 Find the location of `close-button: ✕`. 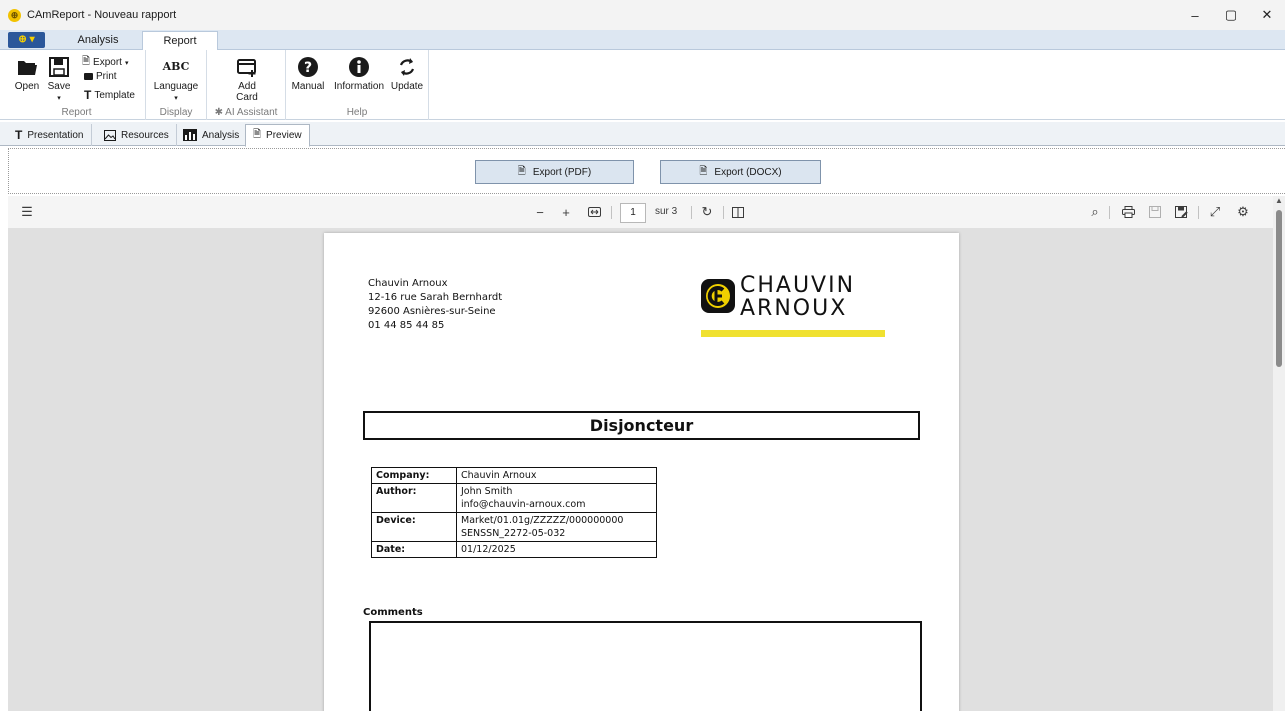

close-button: ✕ is located at coordinates (1267, 15).